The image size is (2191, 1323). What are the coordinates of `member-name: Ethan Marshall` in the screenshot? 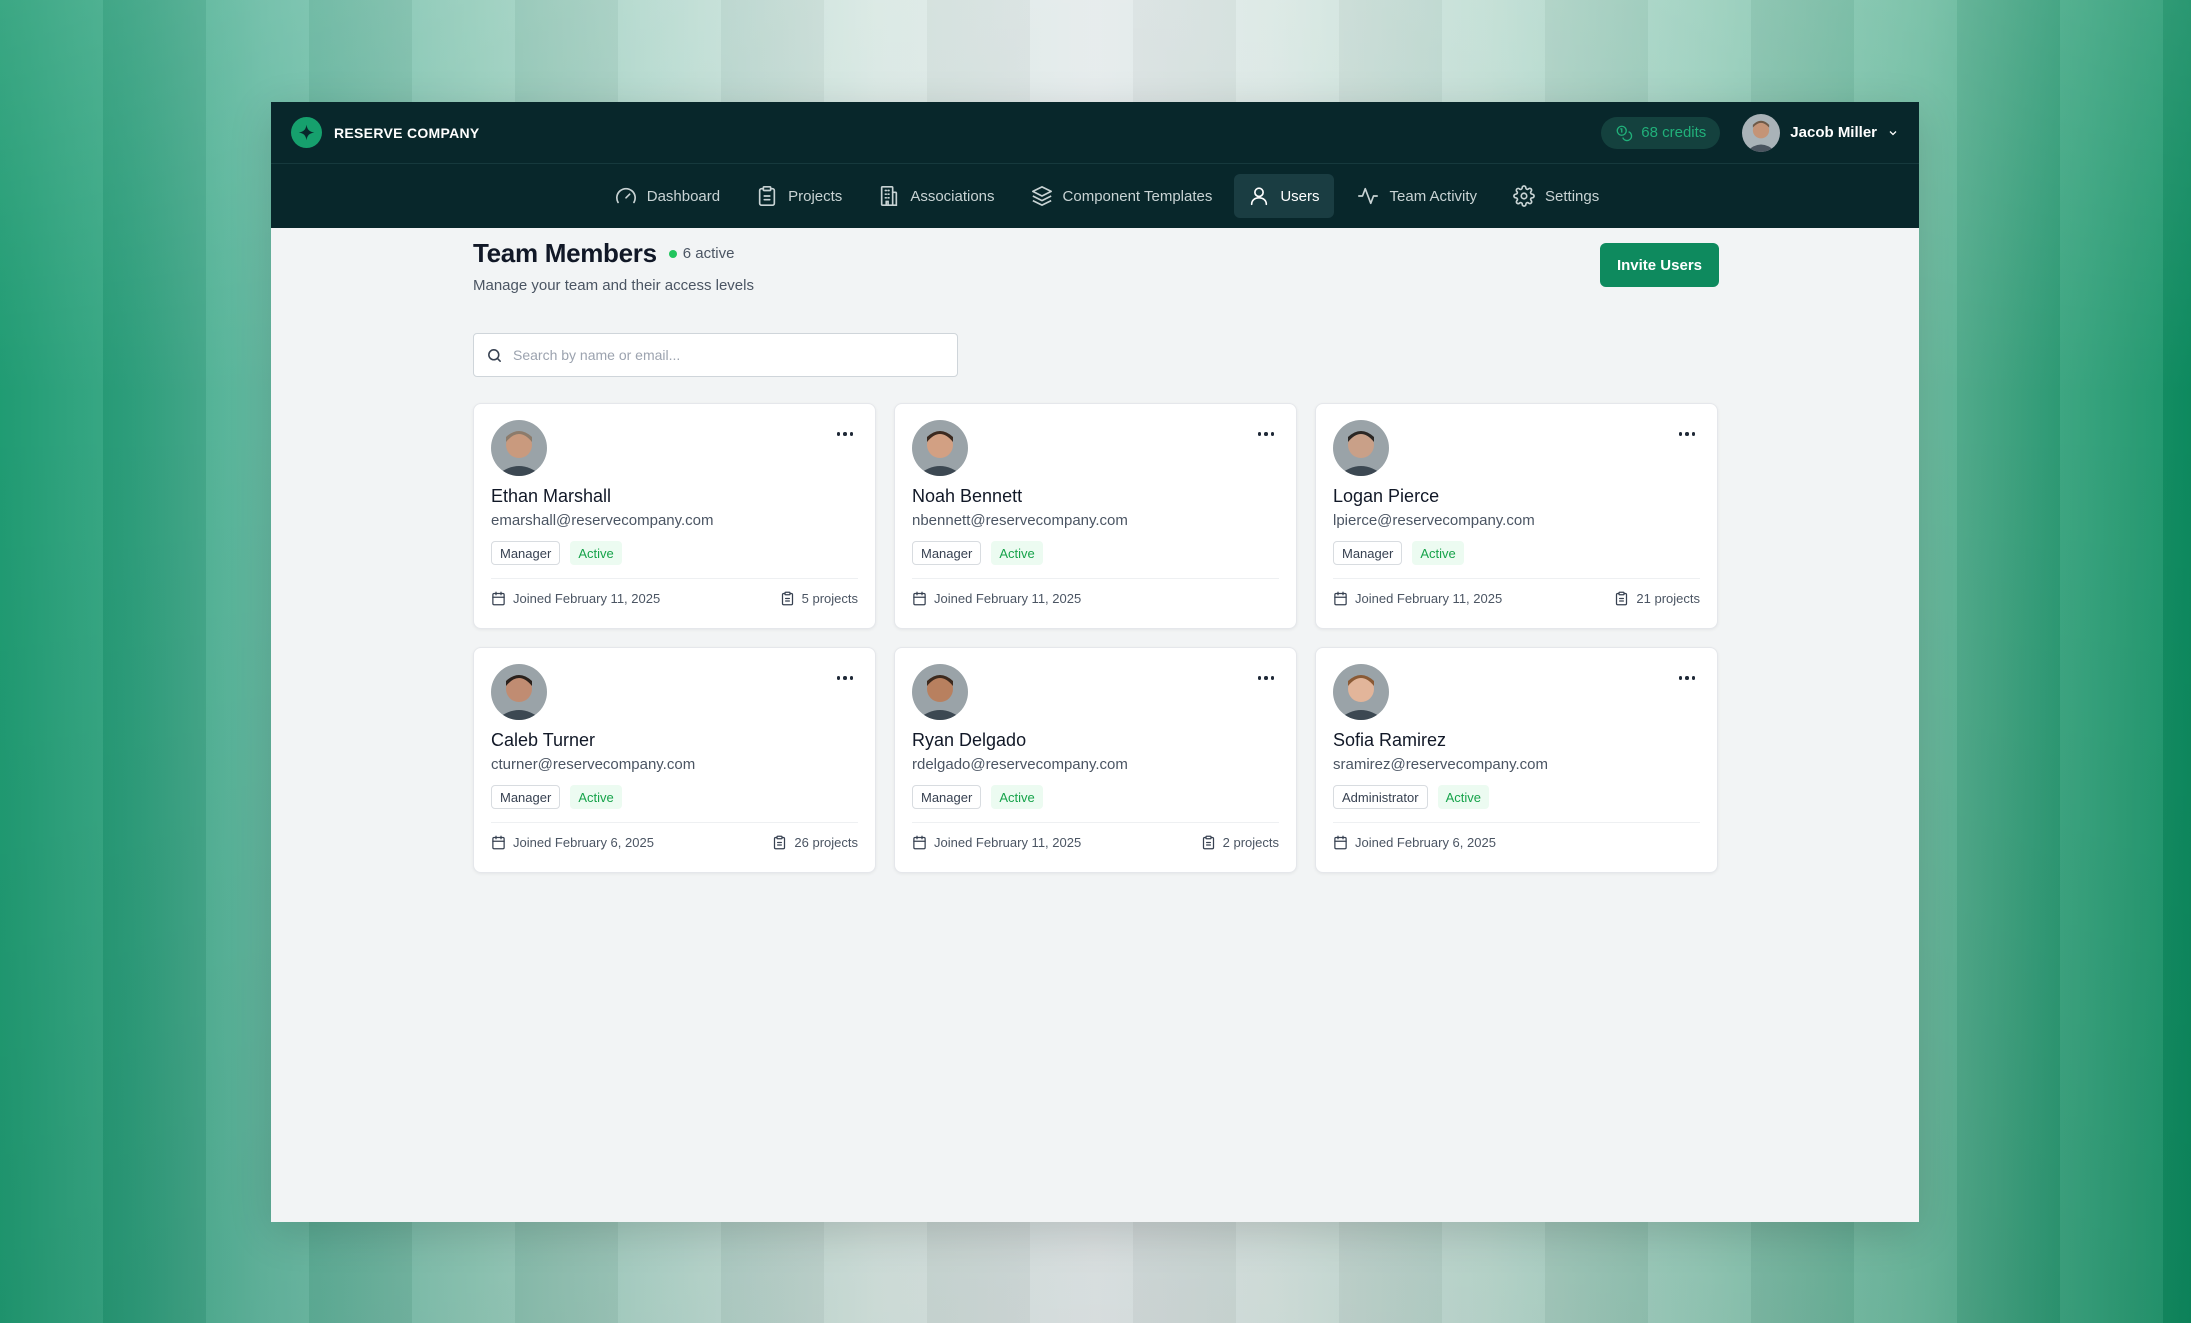 It's located at (551, 496).